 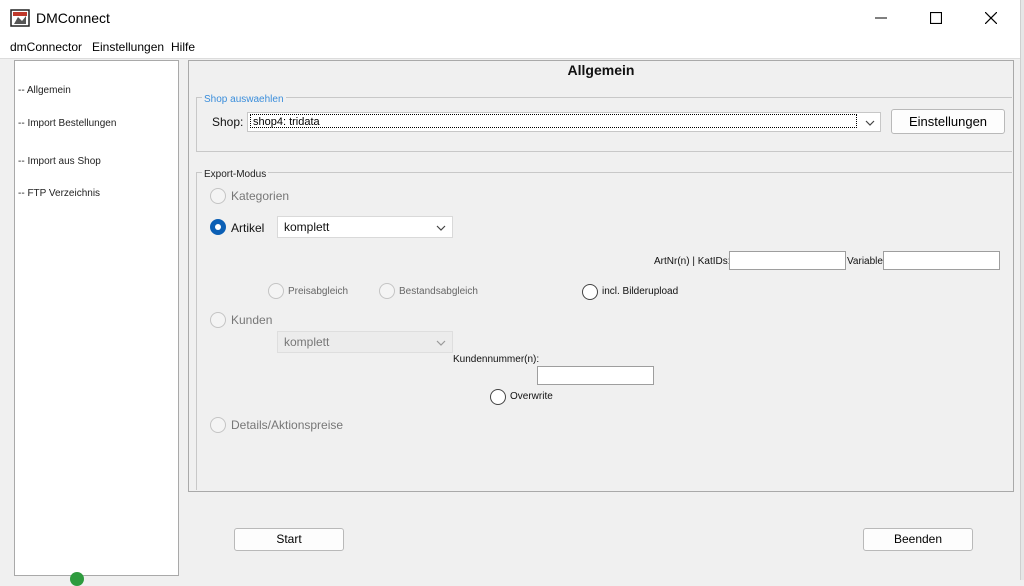 I want to click on bilderupload-label: incl. Bilderupload, so click(x=640, y=291).